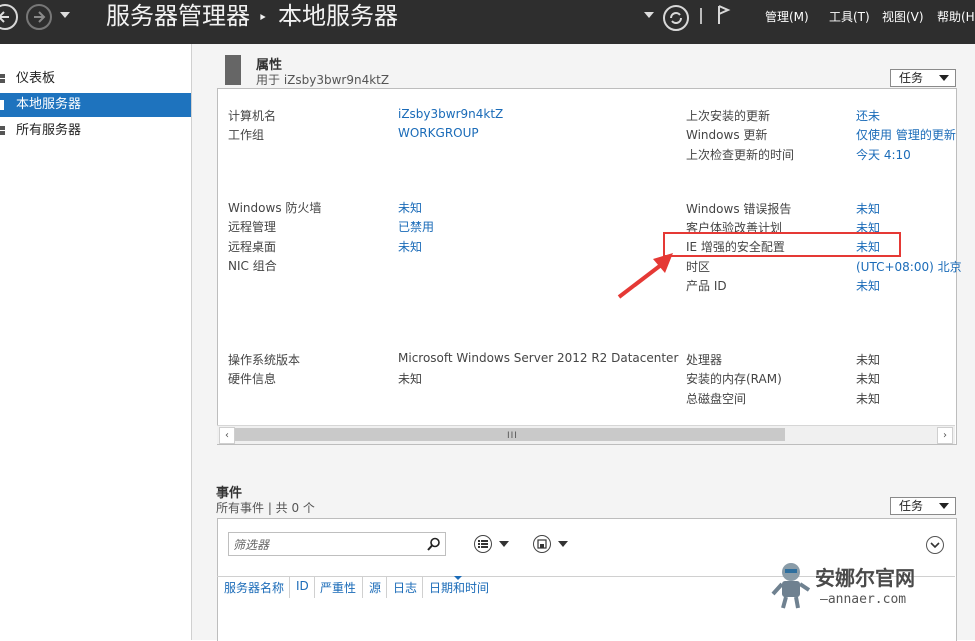 Image resolution: width=975 pixels, height=641 pixels. Describe the element at coordinates (676, 18) in the screenshot. I see `refresh-icon` at that location.